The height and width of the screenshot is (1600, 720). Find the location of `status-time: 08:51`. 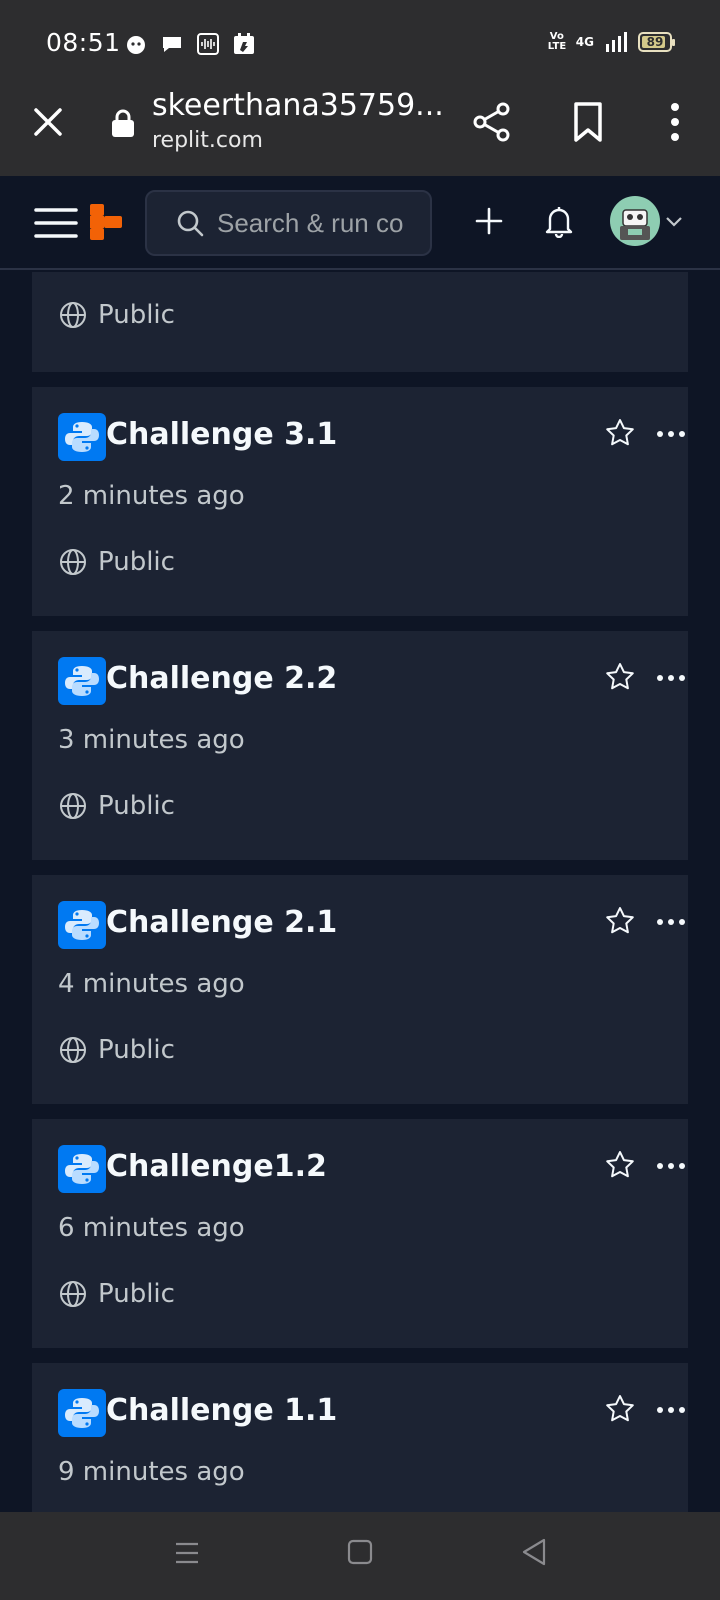

status-time: 08:51 is located at coordinates (83, 42).